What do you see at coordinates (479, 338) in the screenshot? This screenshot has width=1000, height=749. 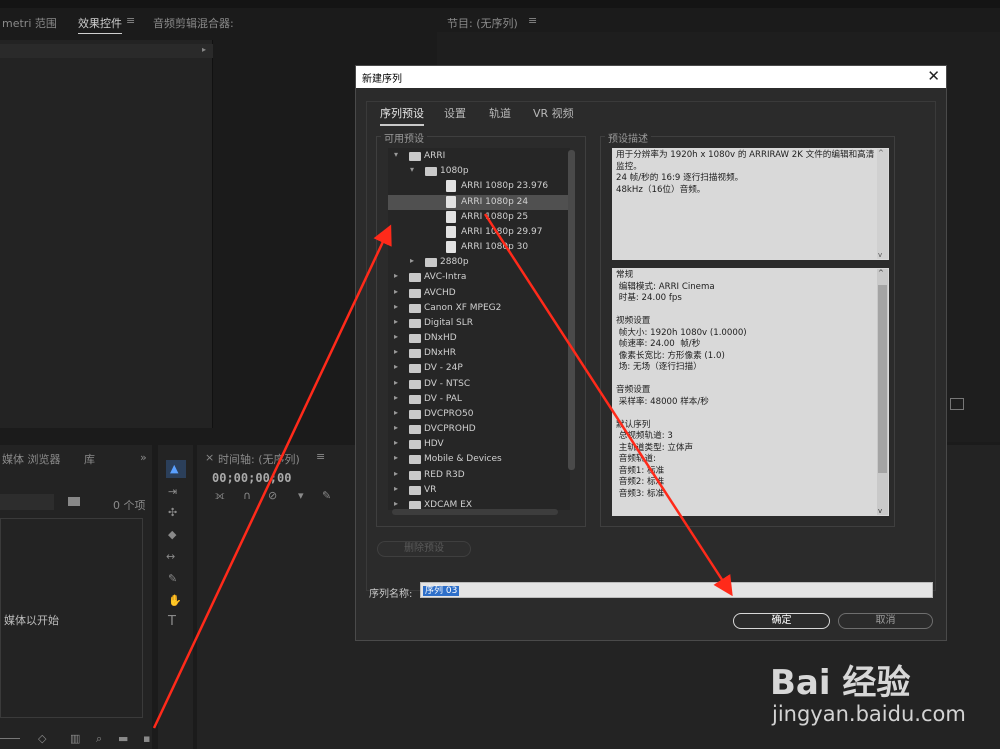 I see `tree-folder-item: ▸ DNxHD` at bounding box center [479, 338].